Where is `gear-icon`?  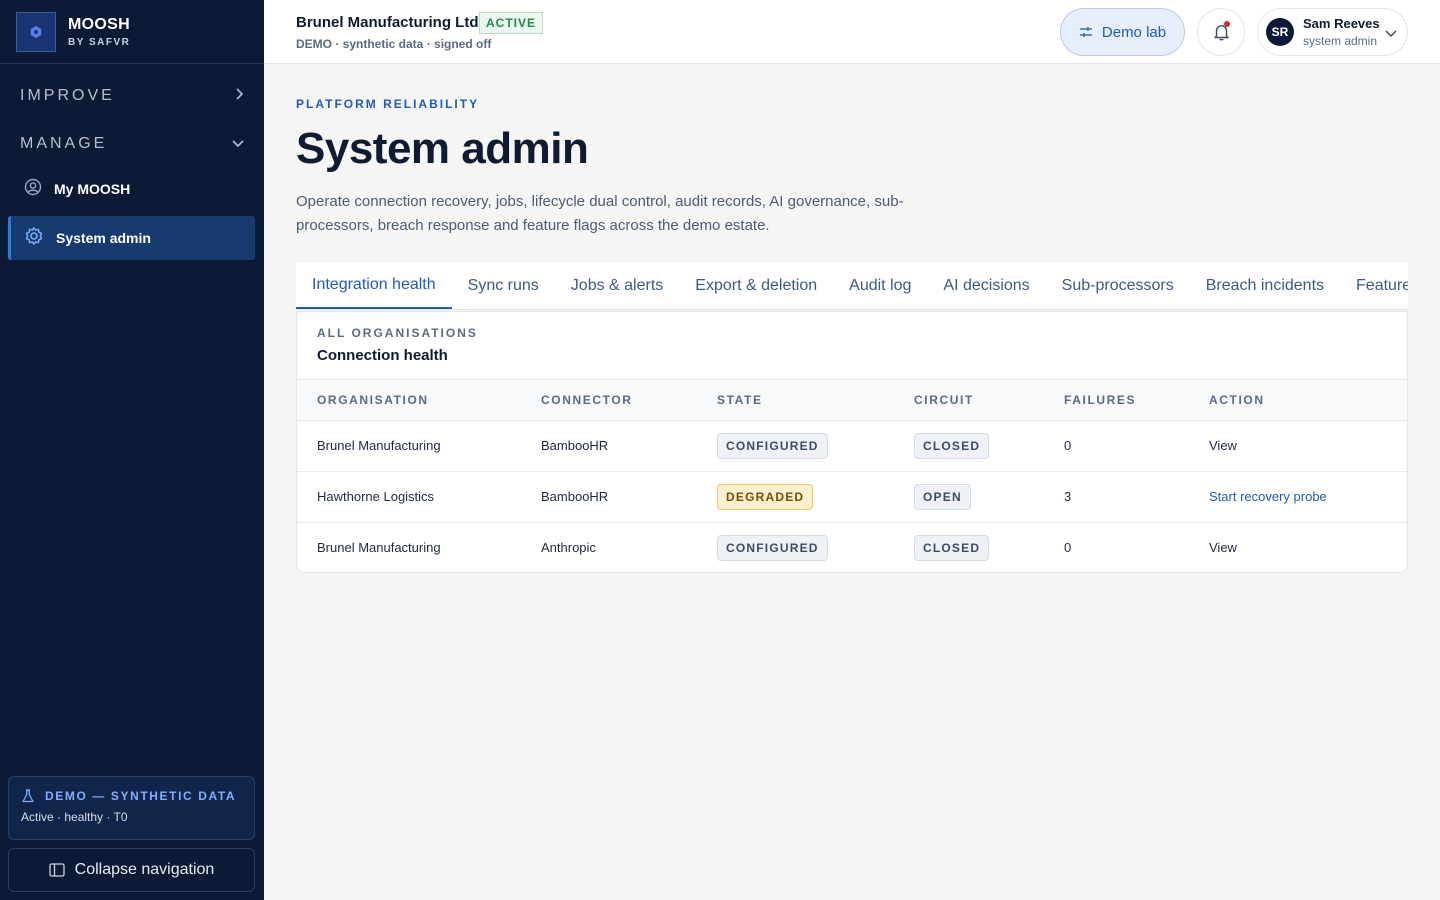 gear-icon is located at coordinates (34, 238).